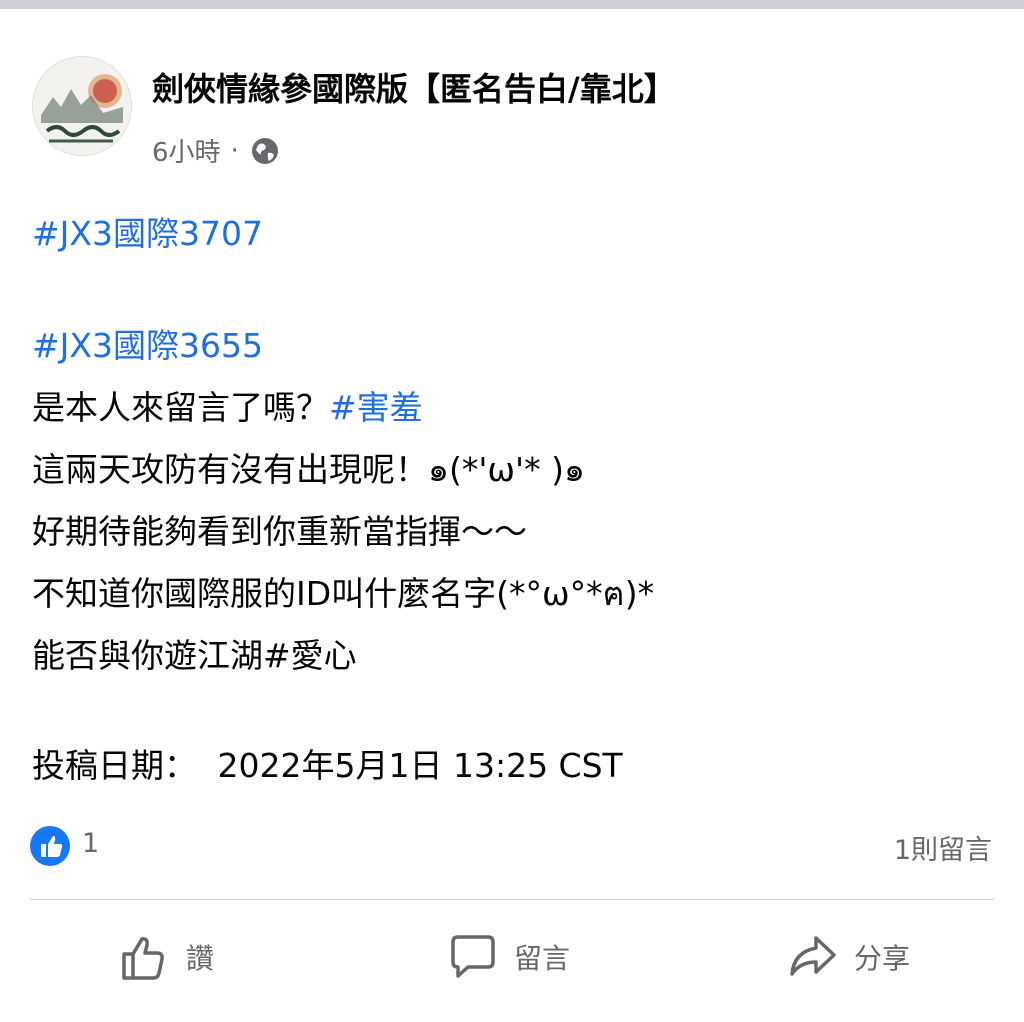 This screenshot has width=1024, height=1022. I want to click on comment-button: 留言, so click(508, 957).